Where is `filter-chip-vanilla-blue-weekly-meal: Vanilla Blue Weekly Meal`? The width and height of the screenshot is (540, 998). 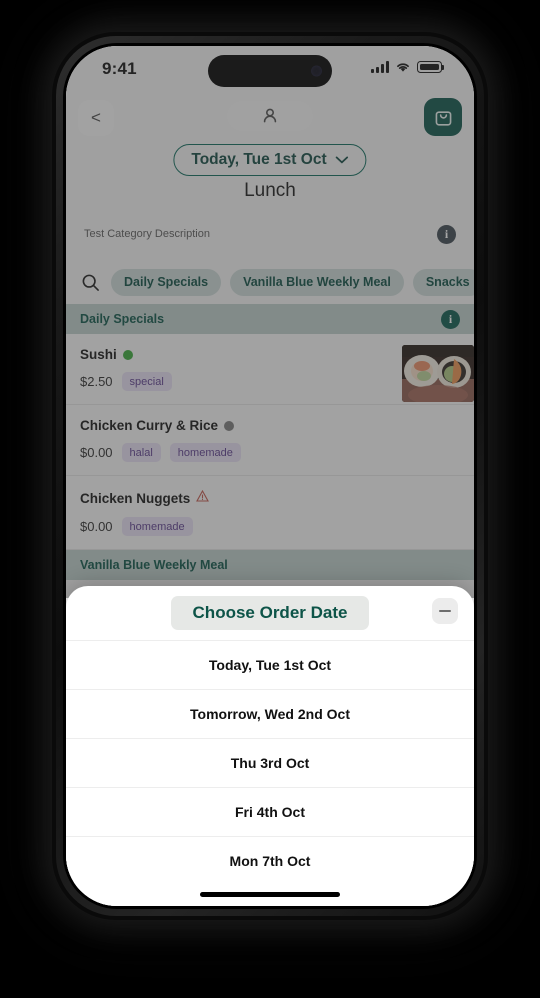
filter-chip-vanilla-blue-weekly-meal: Vanilla Blue Weekly Meal is located at coordinates (317, 282).